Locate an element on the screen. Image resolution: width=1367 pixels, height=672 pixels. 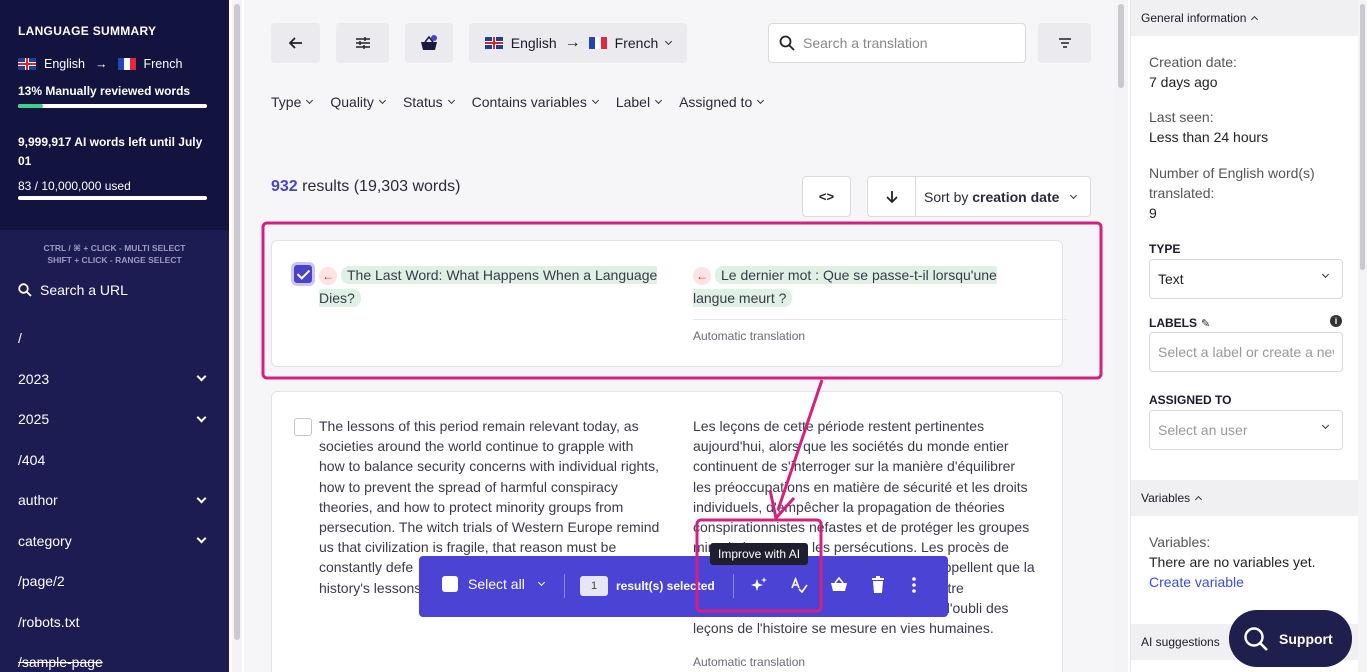
code-view-button: <> is located at coordinates (826, 196).